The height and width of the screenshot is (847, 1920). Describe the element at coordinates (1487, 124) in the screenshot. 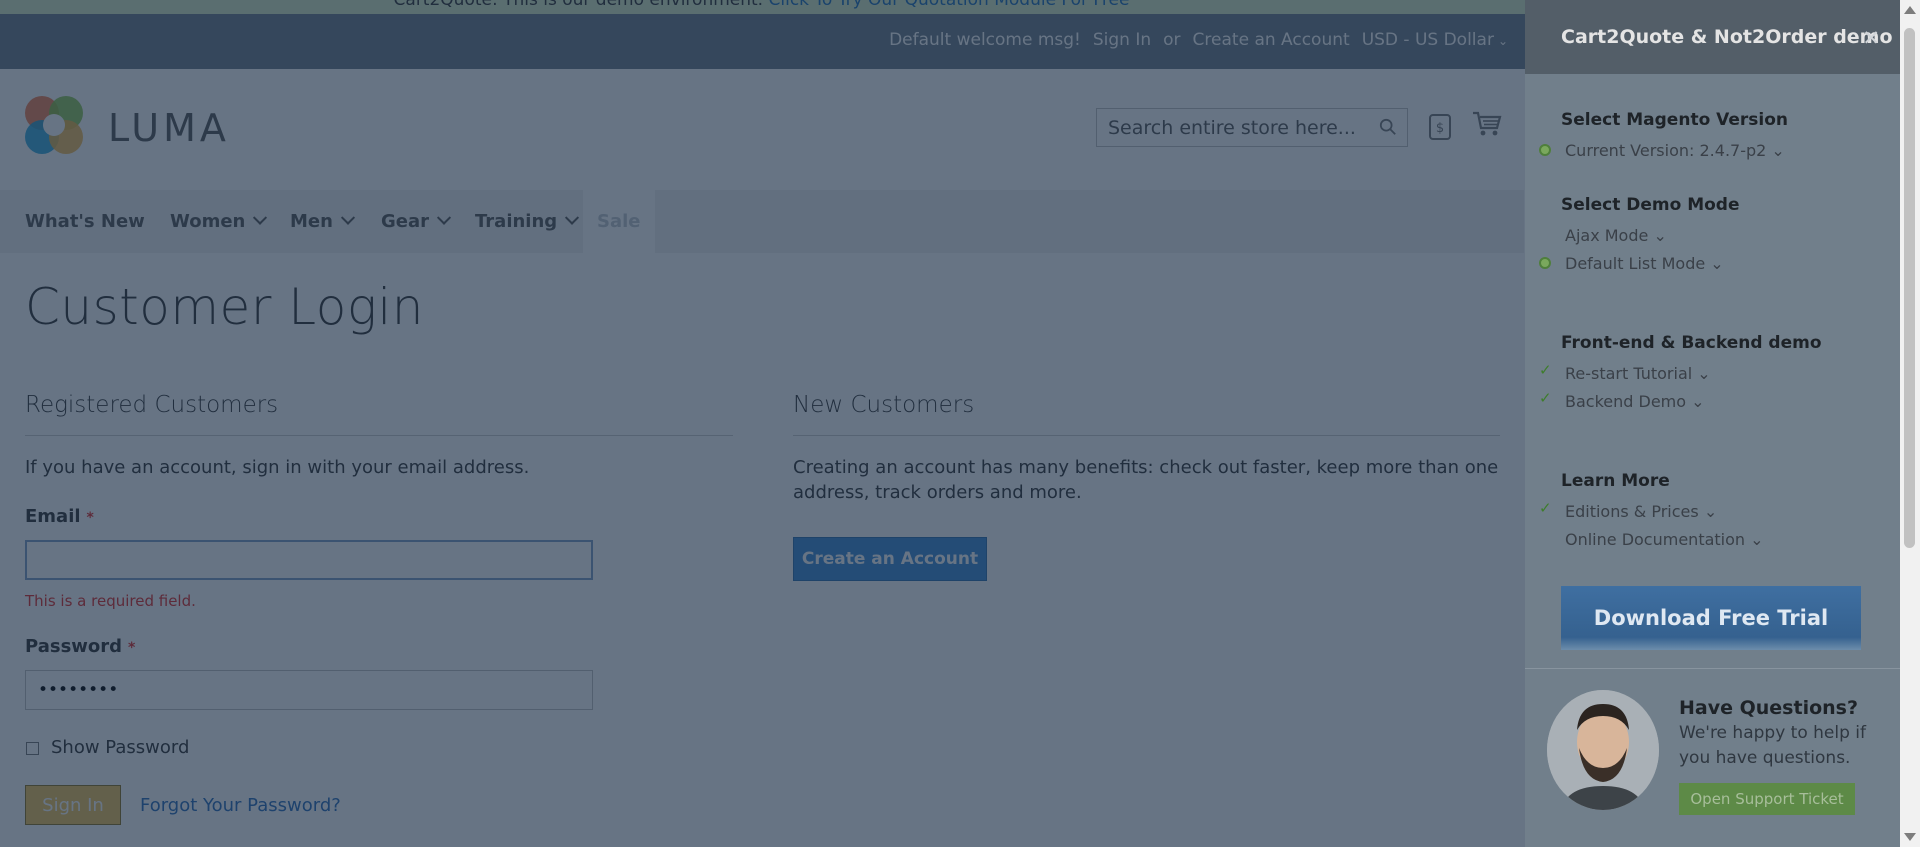

I see `cart-icon` at that location.